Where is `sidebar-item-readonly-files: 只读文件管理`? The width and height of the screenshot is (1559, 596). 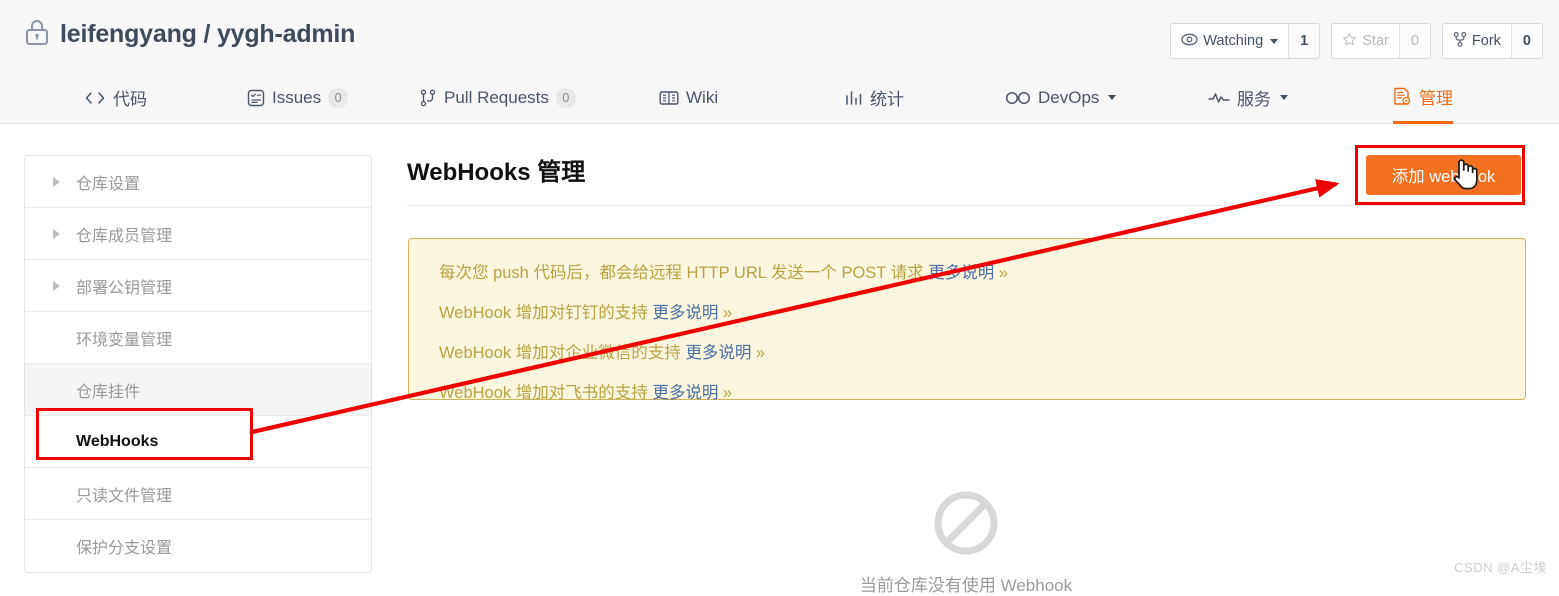 sidebar-item-readonly-files: 只读文件管理 is located at coordinates (198, 494).